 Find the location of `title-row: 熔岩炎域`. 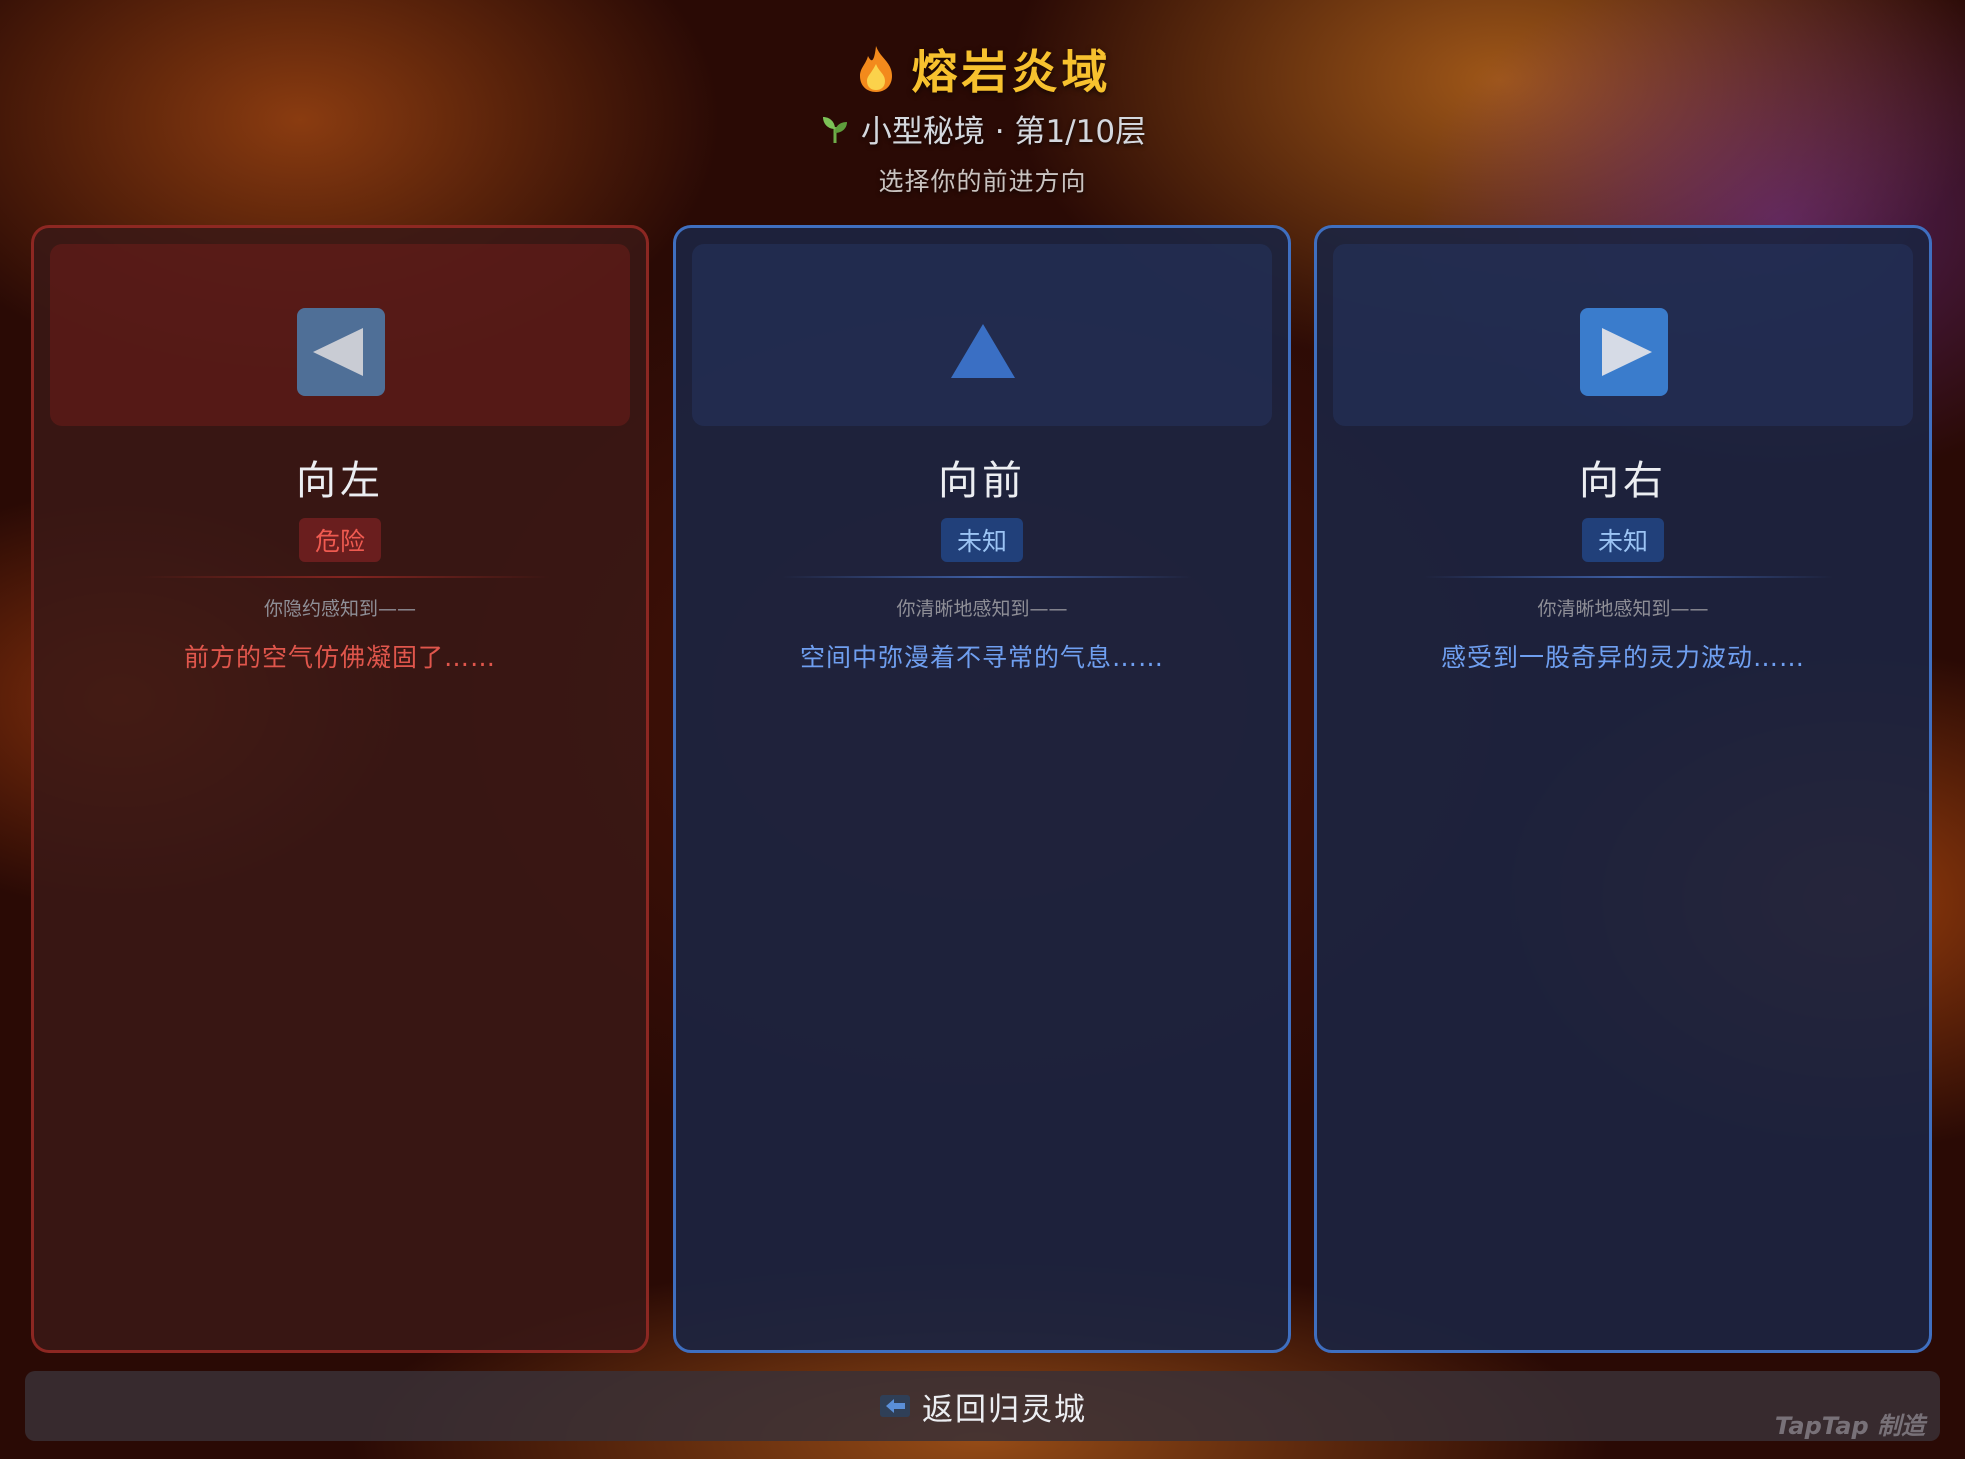

title-row: 熔岩炎域 is located at coordinates (982, 69).